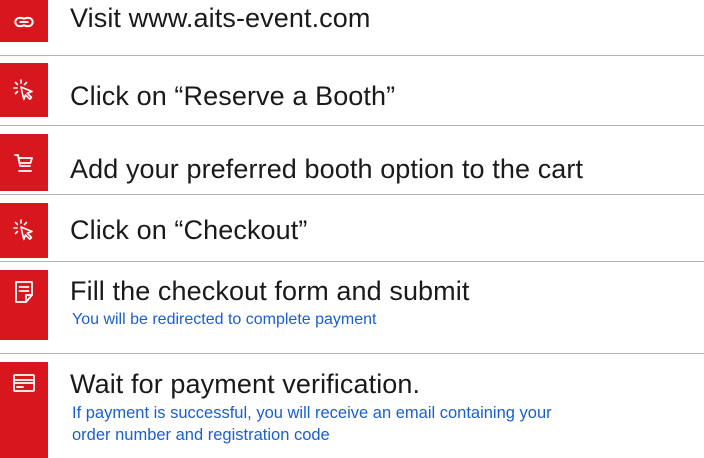  I want to click on step-2-badge, so click(24, 90).